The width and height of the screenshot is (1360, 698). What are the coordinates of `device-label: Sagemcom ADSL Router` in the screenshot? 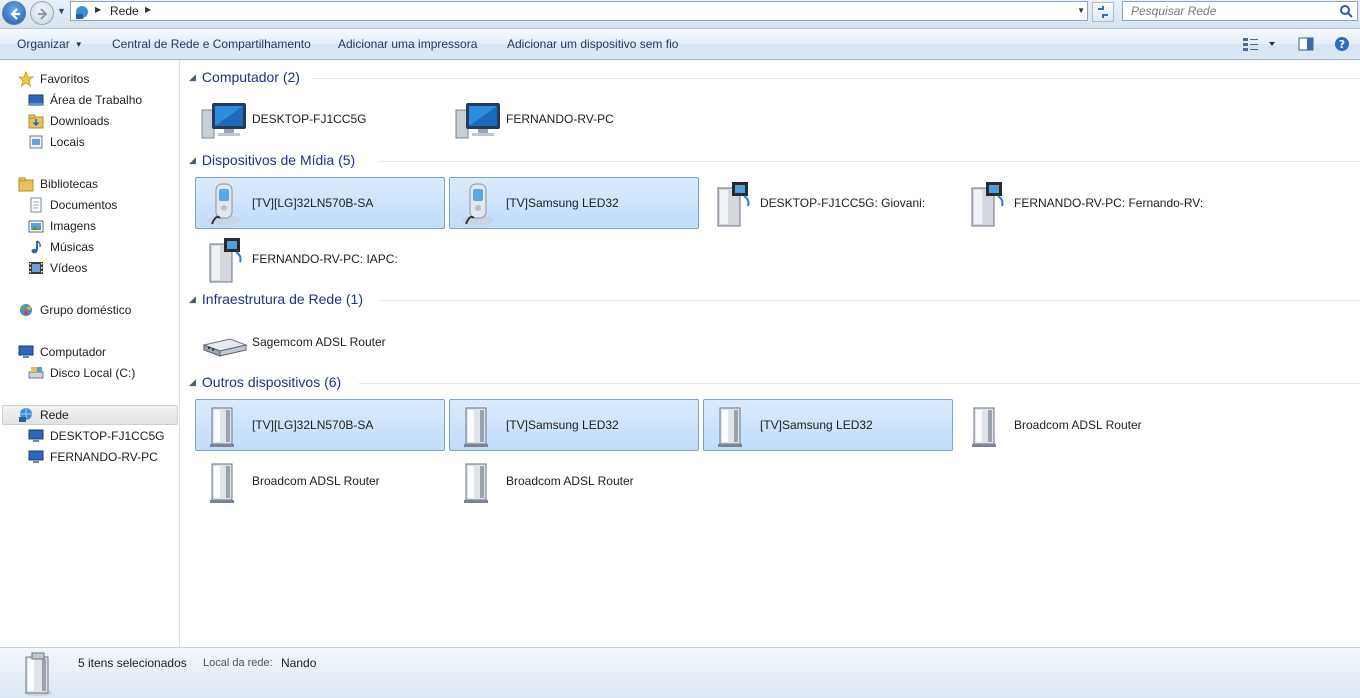 It's located at (319, 342).